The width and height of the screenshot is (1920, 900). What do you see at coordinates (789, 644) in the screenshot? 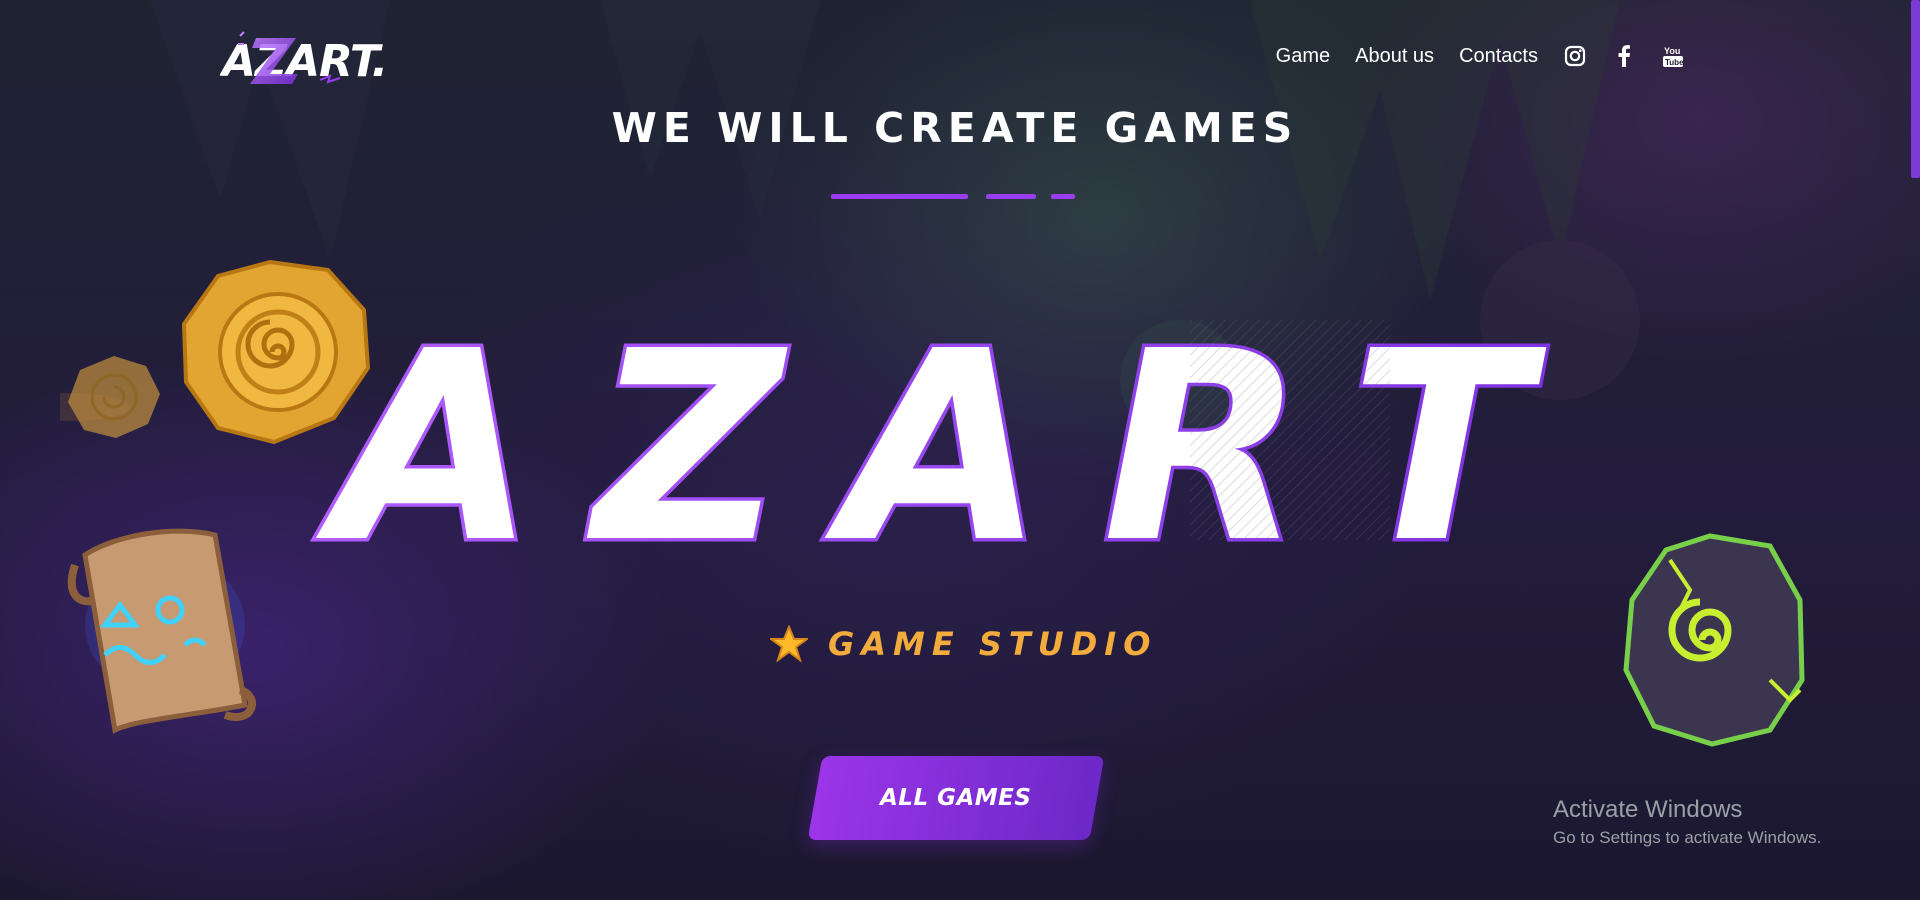
I see `star-icon` at bounding box center [789, 644].